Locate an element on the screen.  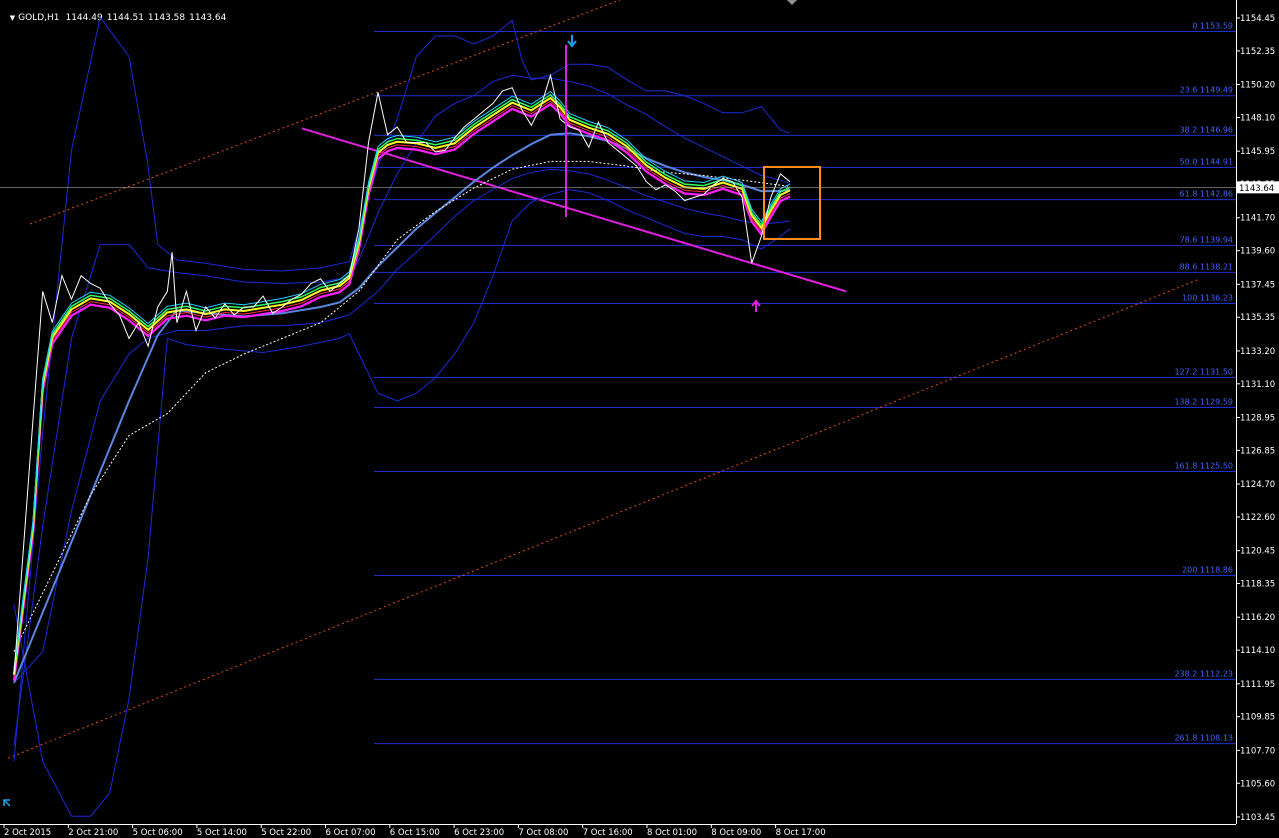
time-tick-label: 5 Oct 22:00 is located at coordinates (286, 833).